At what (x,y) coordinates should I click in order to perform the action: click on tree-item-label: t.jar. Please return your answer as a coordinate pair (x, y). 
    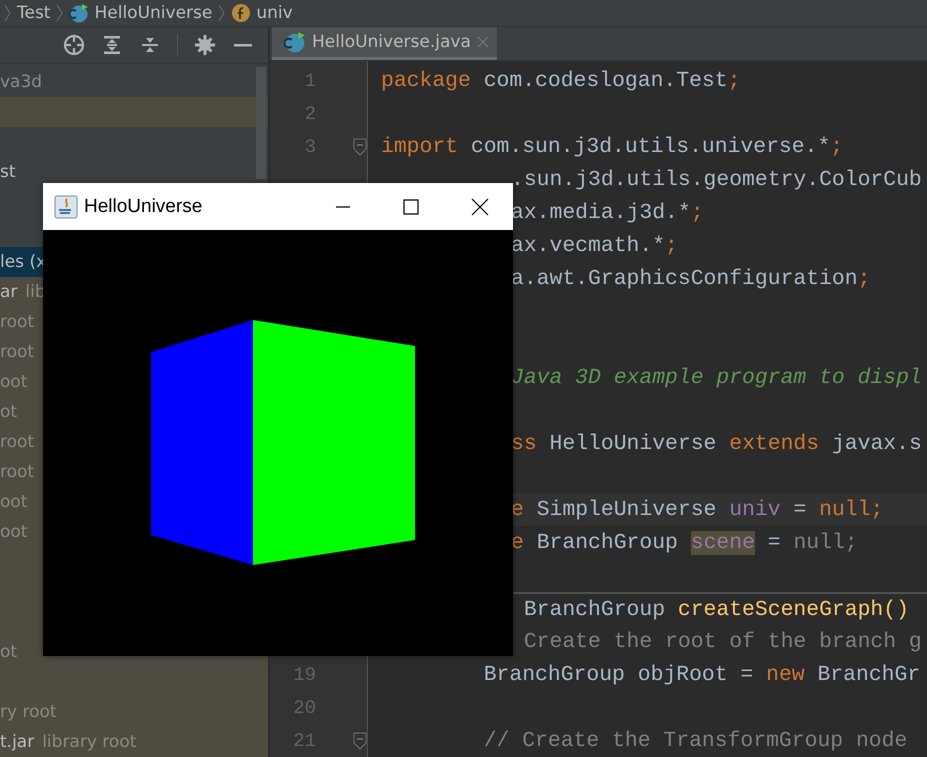
    Looking at the image, I should click on (17, 742).